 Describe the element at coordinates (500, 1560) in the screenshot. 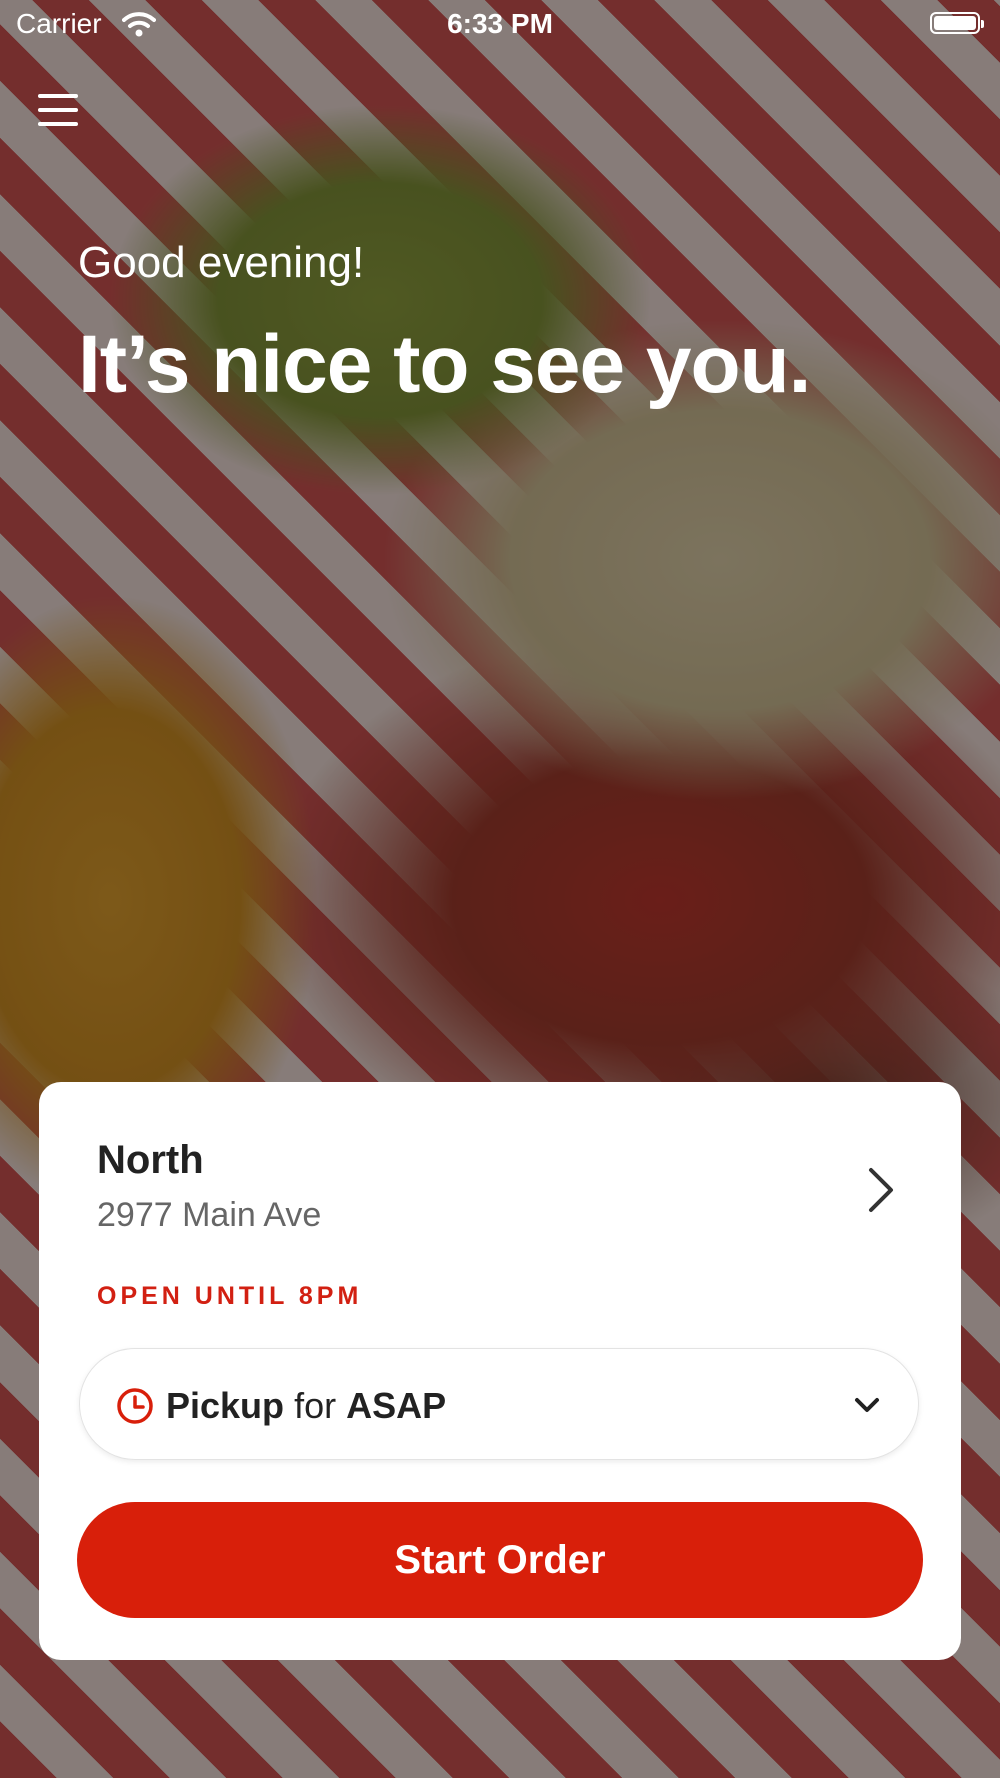

I see `start-order-button: Start Order` at that location.